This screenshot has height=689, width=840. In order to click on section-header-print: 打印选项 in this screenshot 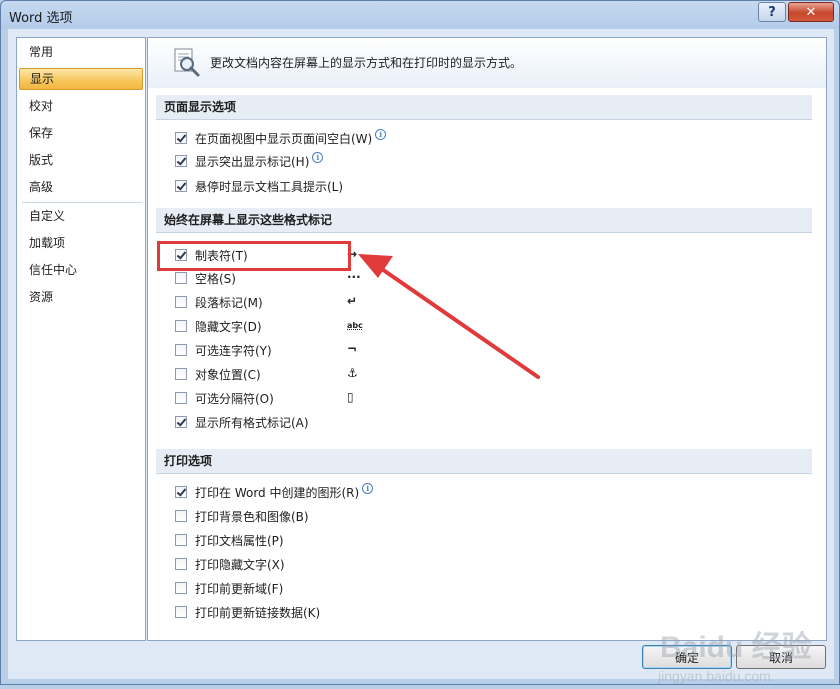, I will do `click(484, 461)`.